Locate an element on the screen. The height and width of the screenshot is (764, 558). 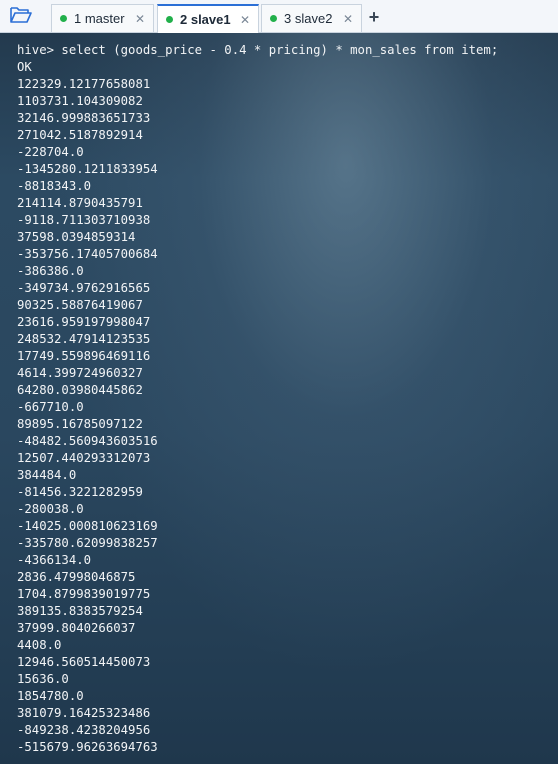
terminal-output-line: 248532.47914123535 is located at coordinates (84, 339).